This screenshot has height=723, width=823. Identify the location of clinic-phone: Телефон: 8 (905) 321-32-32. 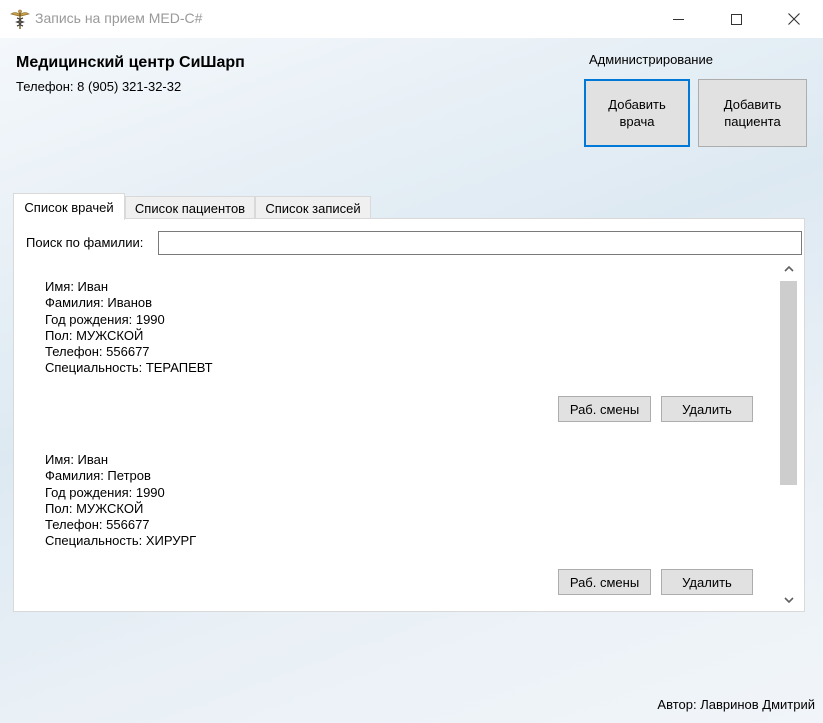
(99, 86).